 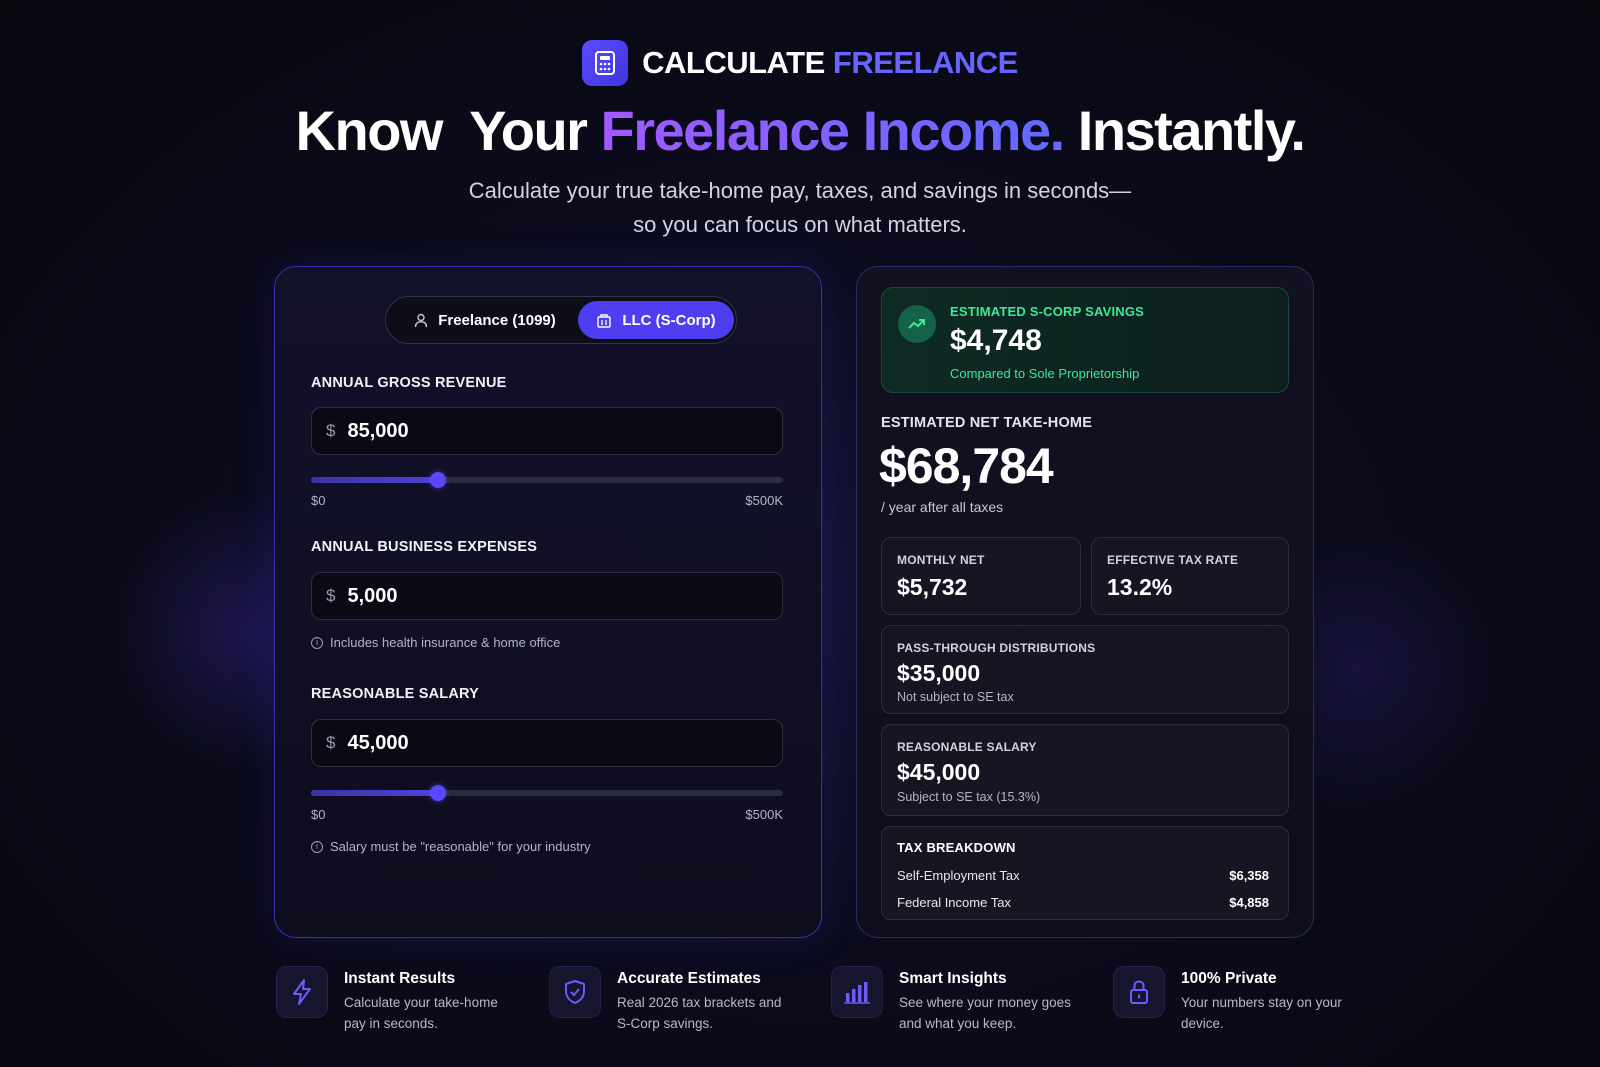 I want to click on hero-title: Know Your Freelance Income. Instantly., so click(x=800, y=130).